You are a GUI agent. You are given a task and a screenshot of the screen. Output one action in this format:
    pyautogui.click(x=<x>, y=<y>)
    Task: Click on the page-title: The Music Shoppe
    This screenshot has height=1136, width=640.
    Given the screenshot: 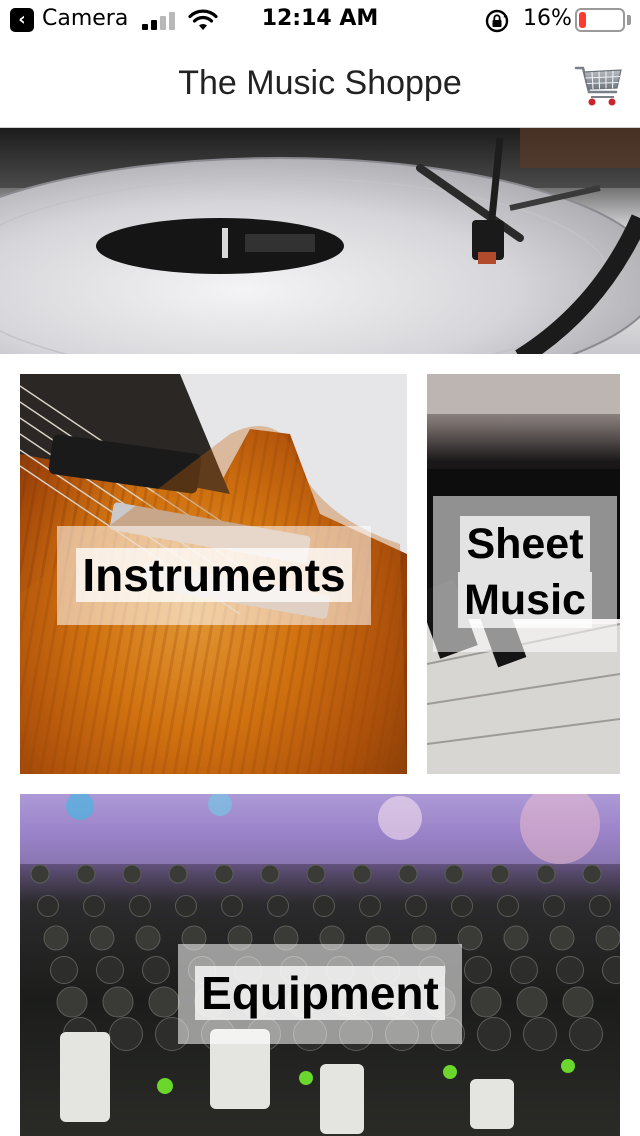 What is the action you would take?
    pyautogui.click(x=320, y=83)
    